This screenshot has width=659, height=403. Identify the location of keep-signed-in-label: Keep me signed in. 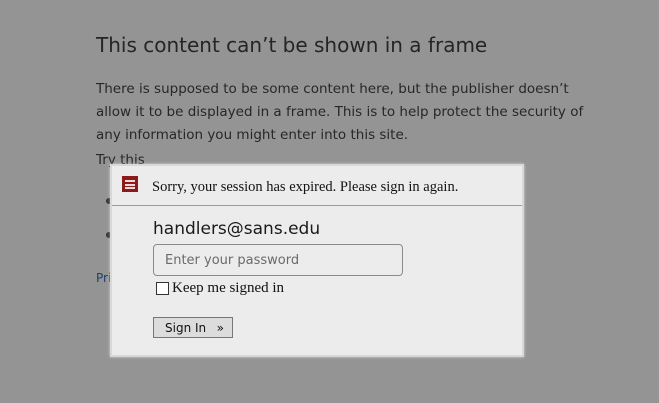
(228, 287).